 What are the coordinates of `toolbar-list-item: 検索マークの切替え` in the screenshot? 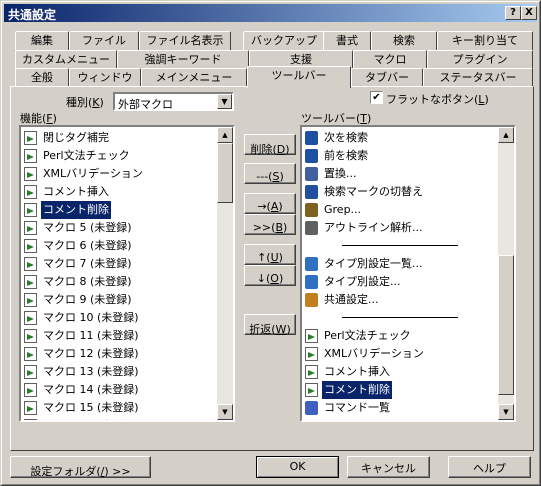 It's located at (400, 192).